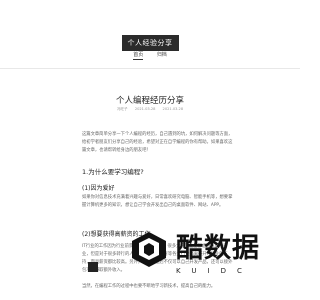 The image size is (320, 300). What do you see at coordinates (149, 101) in the screenshot?
I see `post-title: 个人编程经历分享` at bounding box center [149, 101].